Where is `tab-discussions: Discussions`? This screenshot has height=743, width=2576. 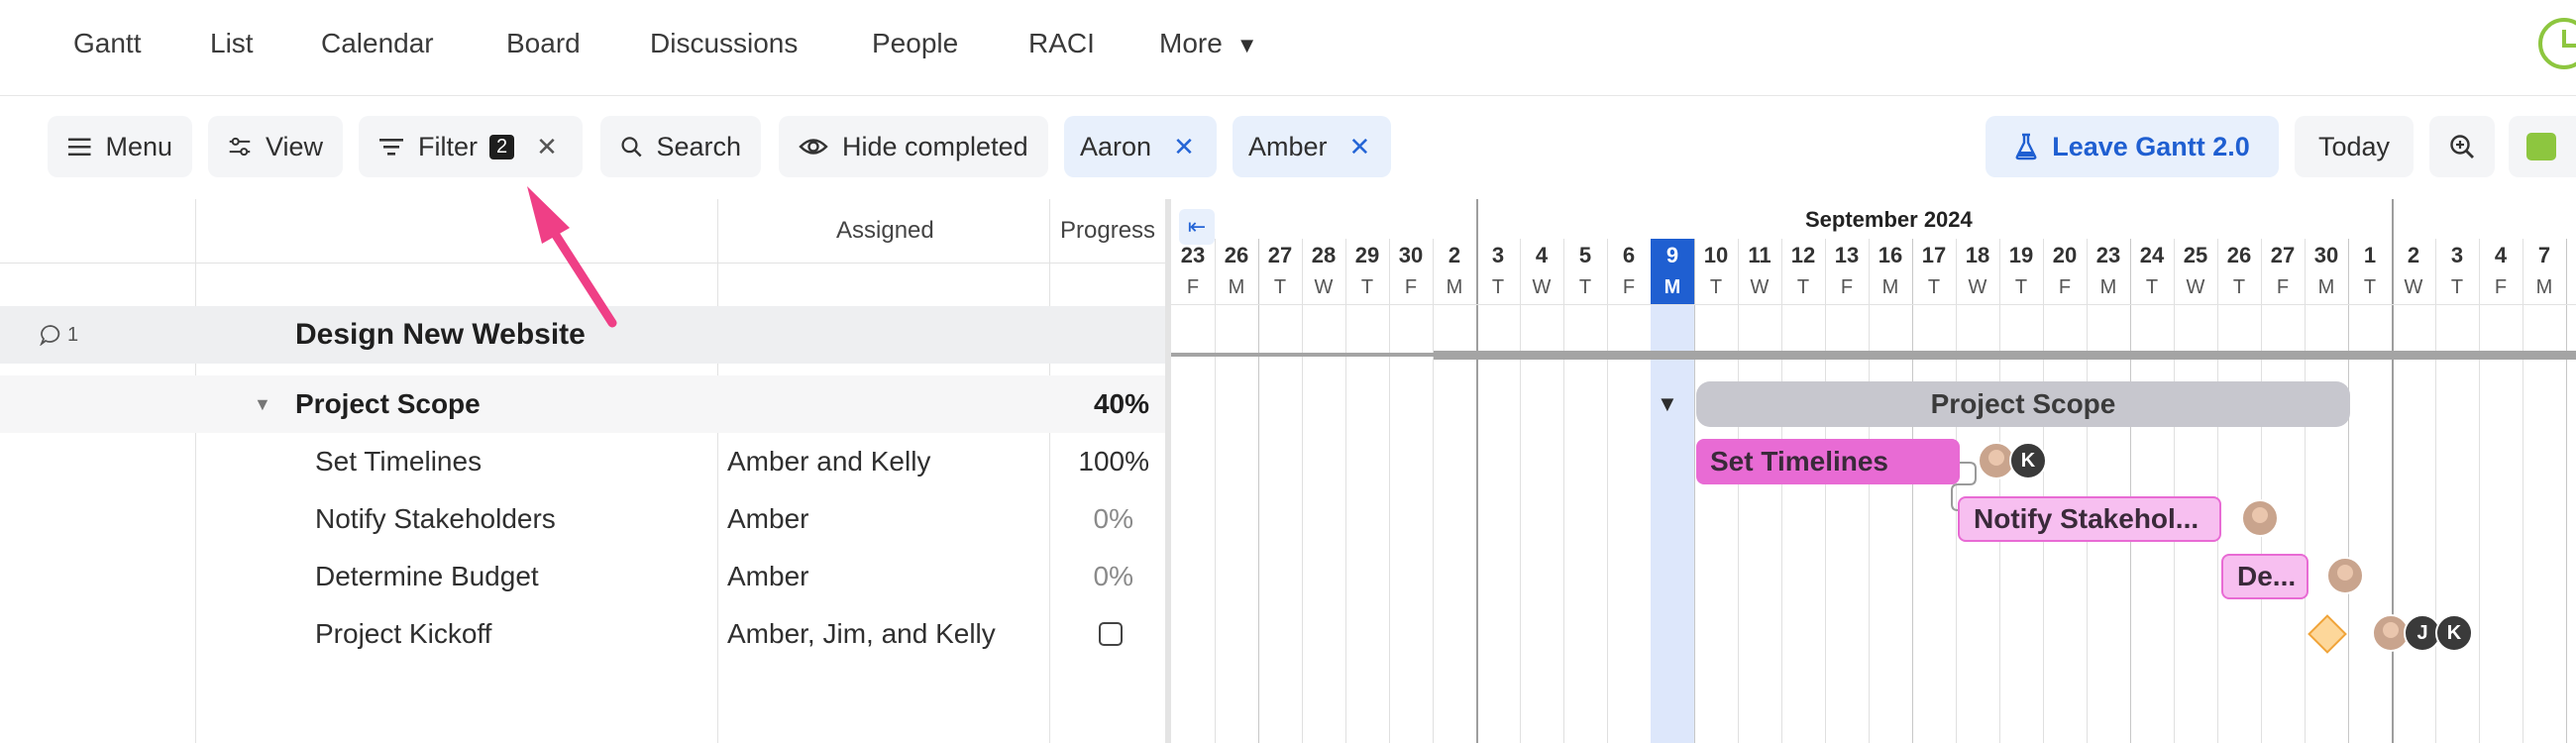
tab-discussions: Discussions is located at coordinates (724, 44).